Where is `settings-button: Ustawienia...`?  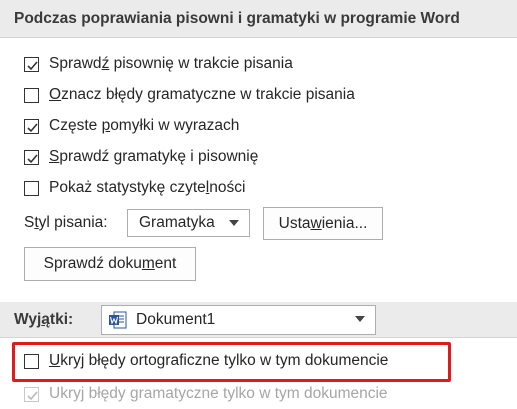 settings-button: Ustawienia... is located at coordinates (323, 223).